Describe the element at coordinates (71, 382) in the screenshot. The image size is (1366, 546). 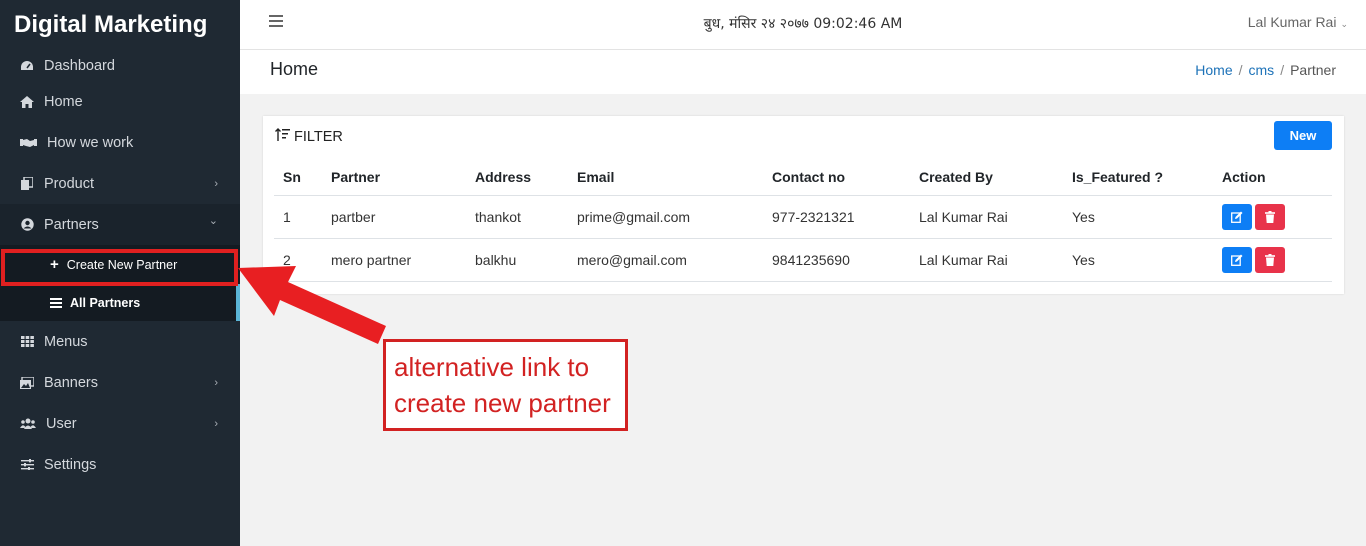
I see `sidebar-item-label: Banners` at that location.